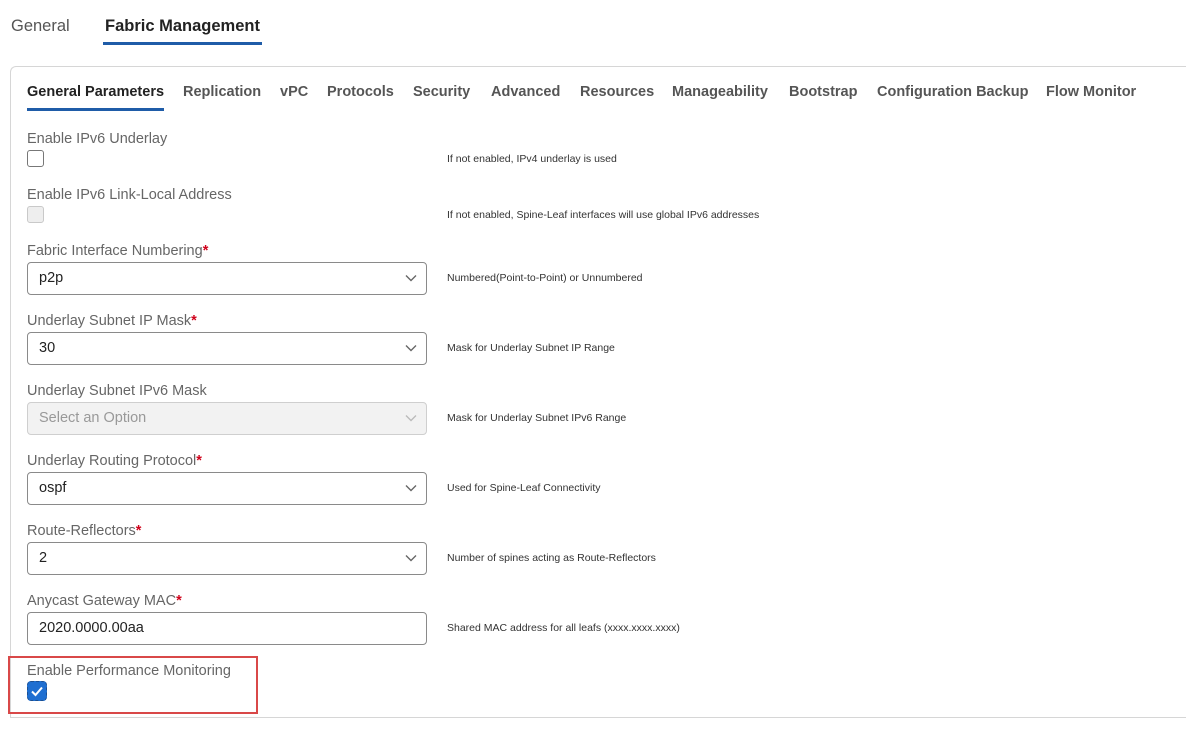 The width and height of the screenshot is (1186, 730). Describe the element at coordinates (133, 685) in the screenshot. I see `highlight-box` at that location.